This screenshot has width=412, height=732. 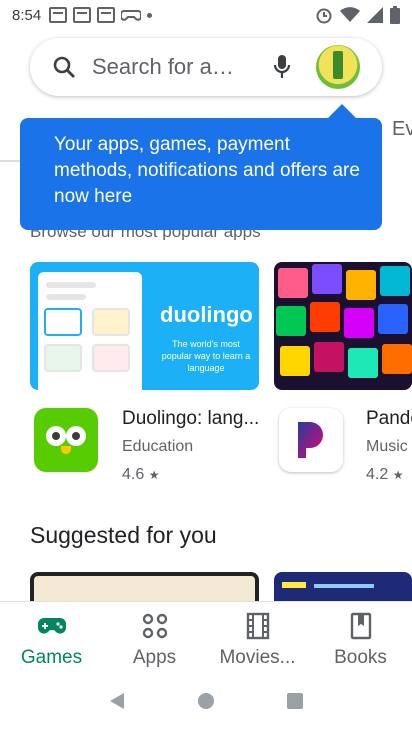 What do you see at coordinates (123, 535) in the screenshot?
I see `suggested-section-title: Suggested for you` at bounding box center [123, 535].